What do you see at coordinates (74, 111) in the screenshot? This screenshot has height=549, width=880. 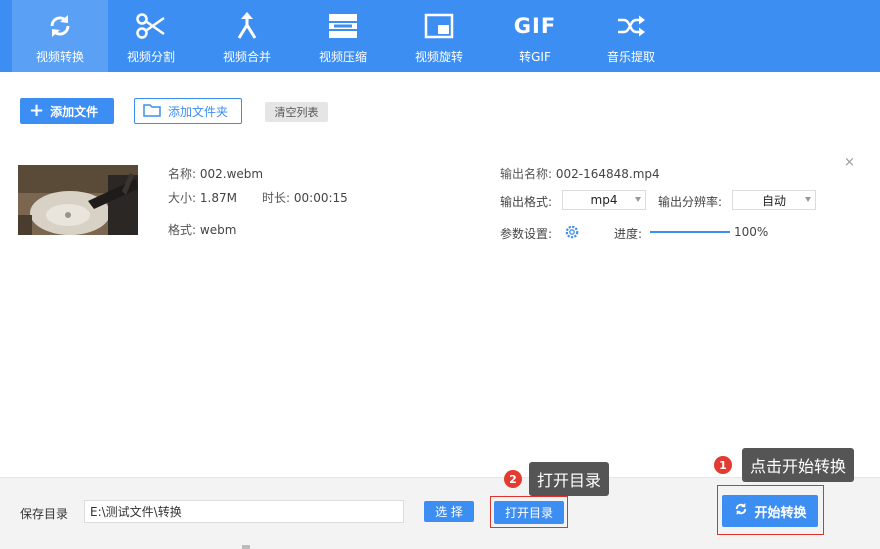 I see `add-file-label: 添加文件` at bounding box center [74, 111].